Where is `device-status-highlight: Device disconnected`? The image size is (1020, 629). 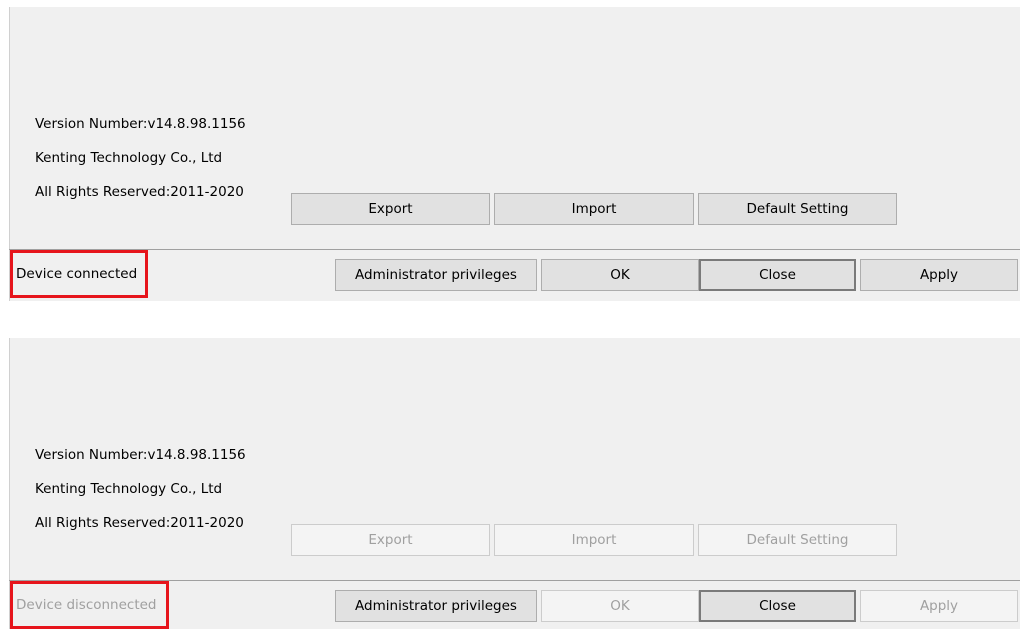
device-status-highlight: Device disconnected is located at coordinates (89, 605).